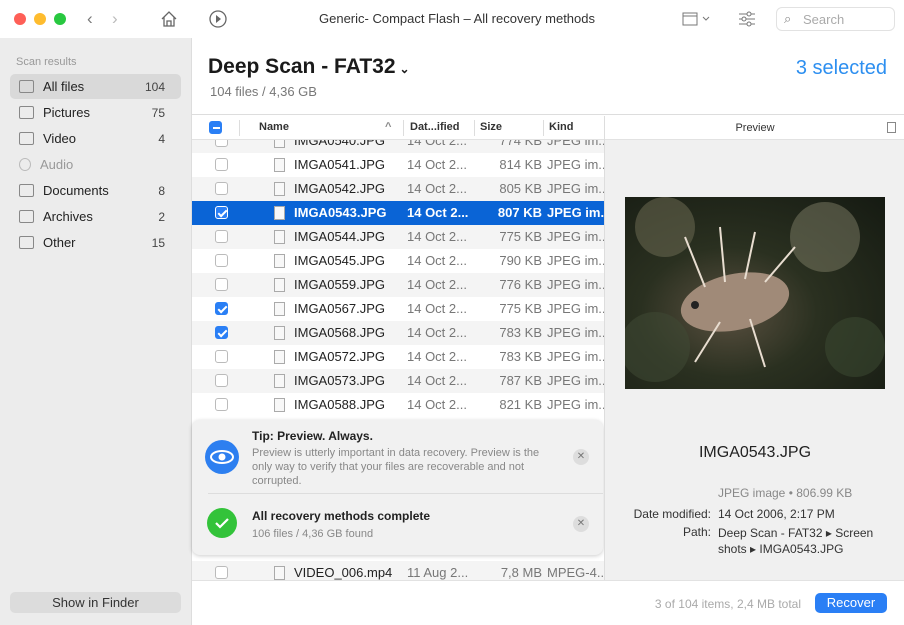  Describe the element at coordinates (154, 86) in the screenshot. I see `count: 104` at that location.